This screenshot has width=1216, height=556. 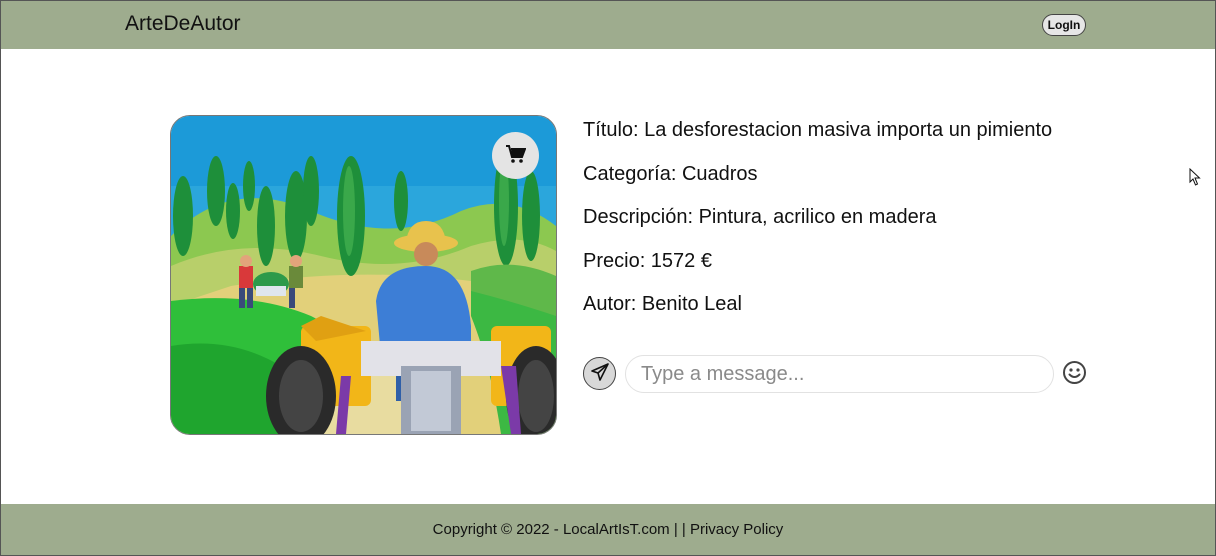 I want to click on artwork-description: Descripción: Pintura, acrilico en madera, so click(x=760, y=217).